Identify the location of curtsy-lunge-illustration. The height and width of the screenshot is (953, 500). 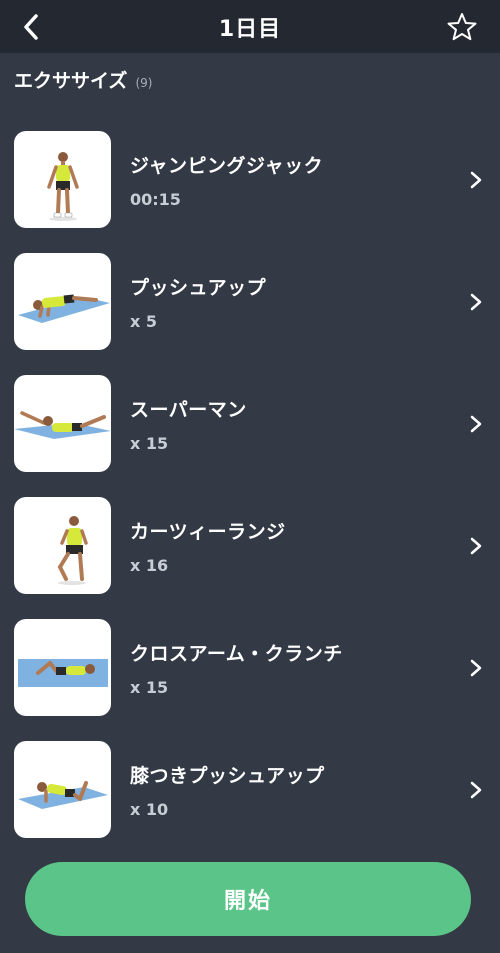
(73, 550).